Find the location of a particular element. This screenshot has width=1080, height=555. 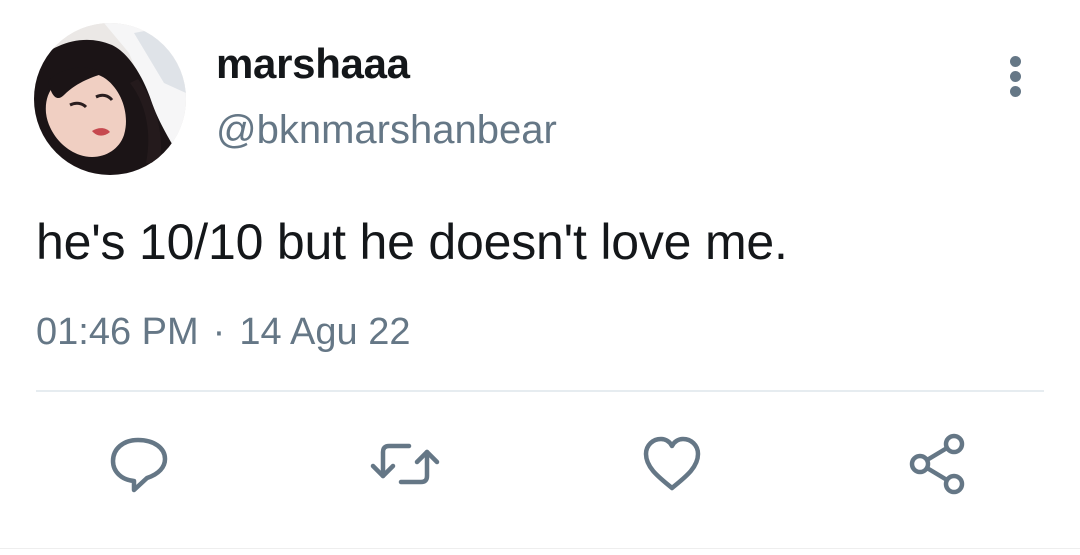

retweet-button is located at coordinates (404, 464).